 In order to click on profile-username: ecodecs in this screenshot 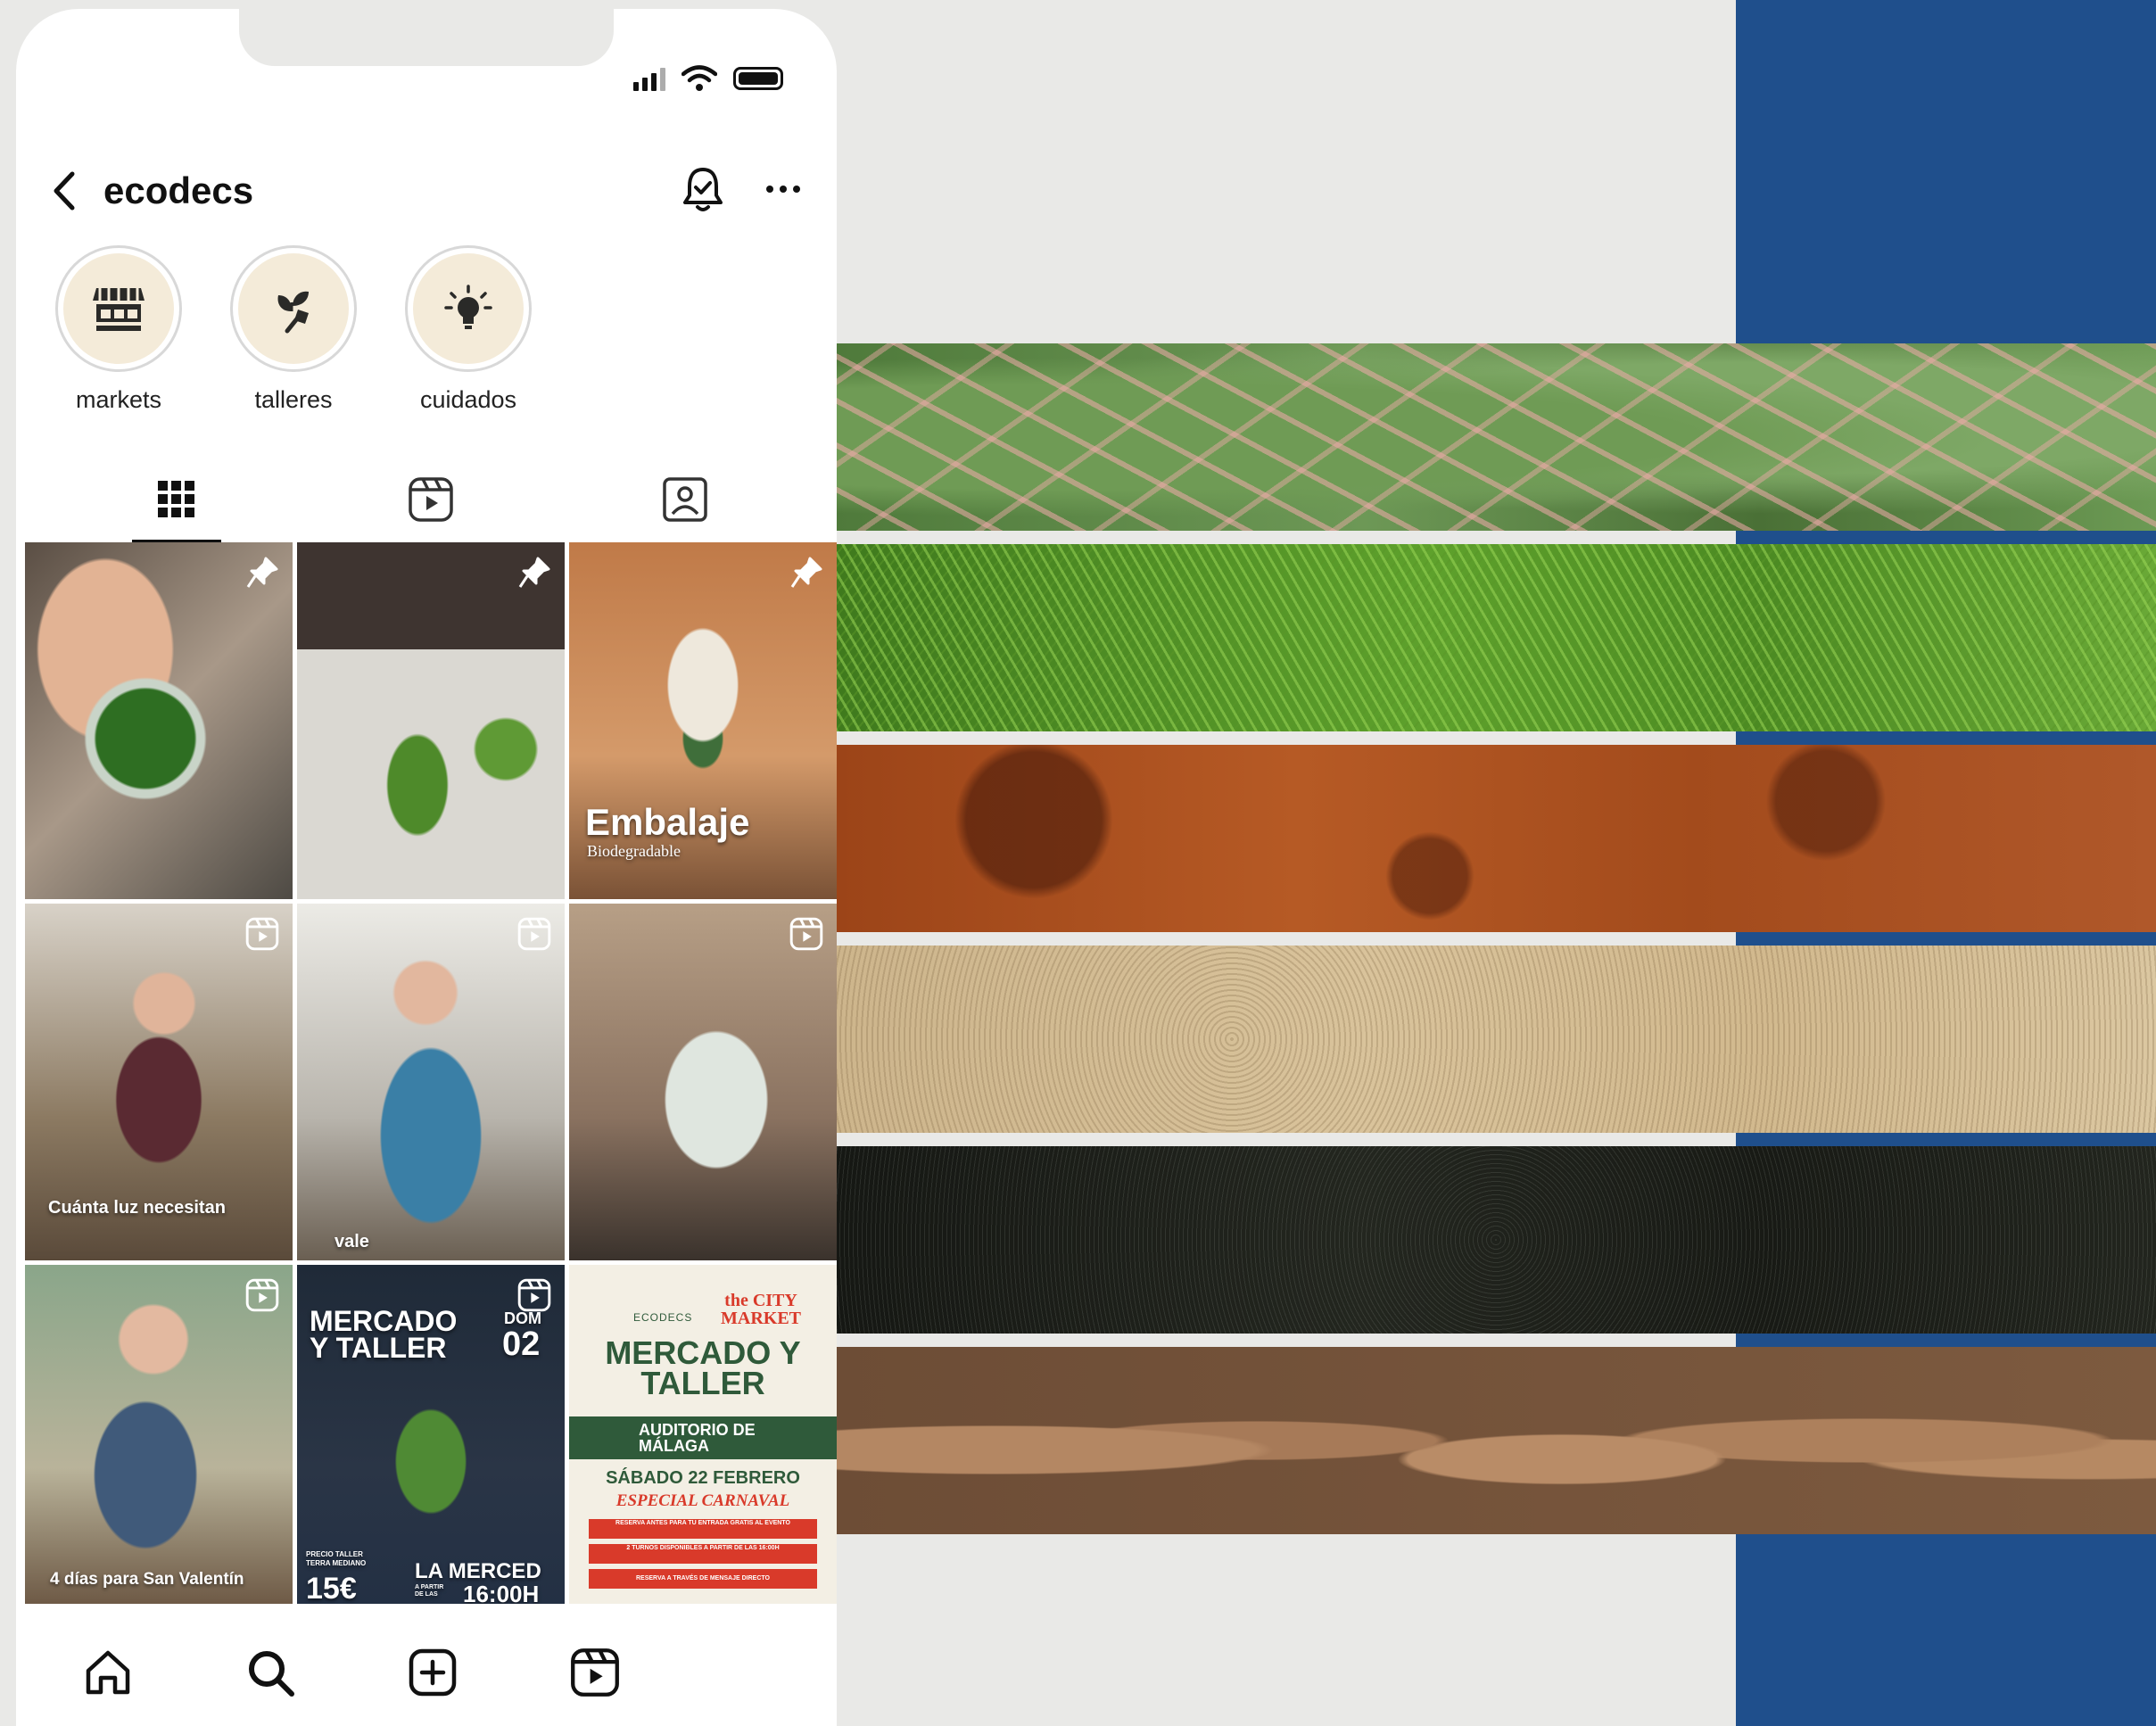, I will do `click(178, 190)`.